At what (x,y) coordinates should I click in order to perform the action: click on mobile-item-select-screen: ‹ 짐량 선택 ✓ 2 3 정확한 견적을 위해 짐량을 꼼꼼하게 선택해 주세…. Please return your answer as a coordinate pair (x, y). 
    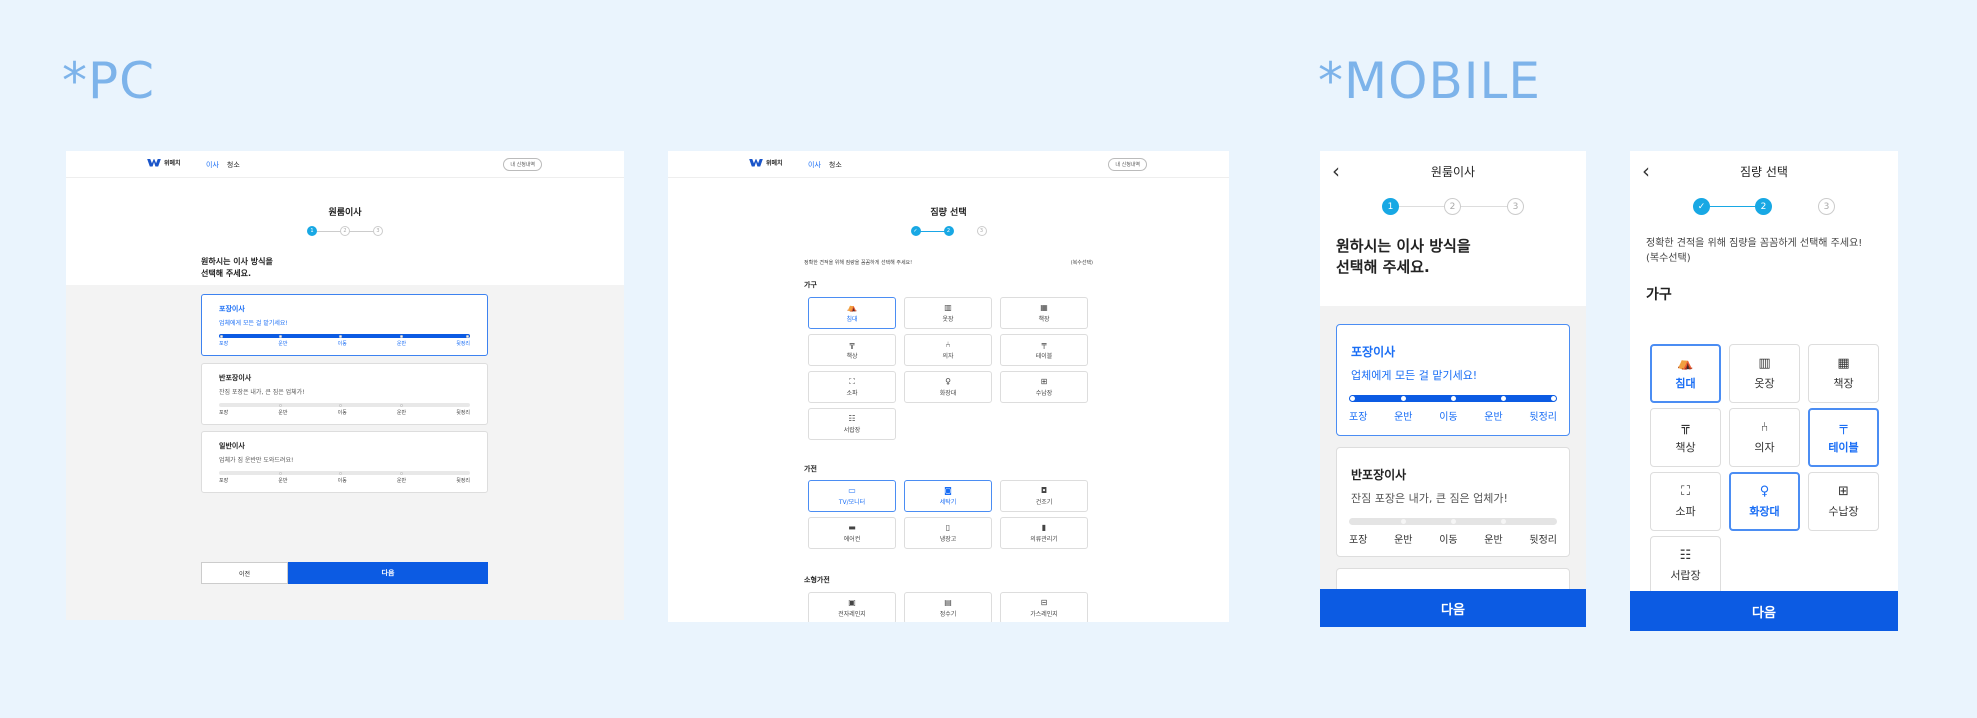
    Looking at the image, I should click on (1764, 391).